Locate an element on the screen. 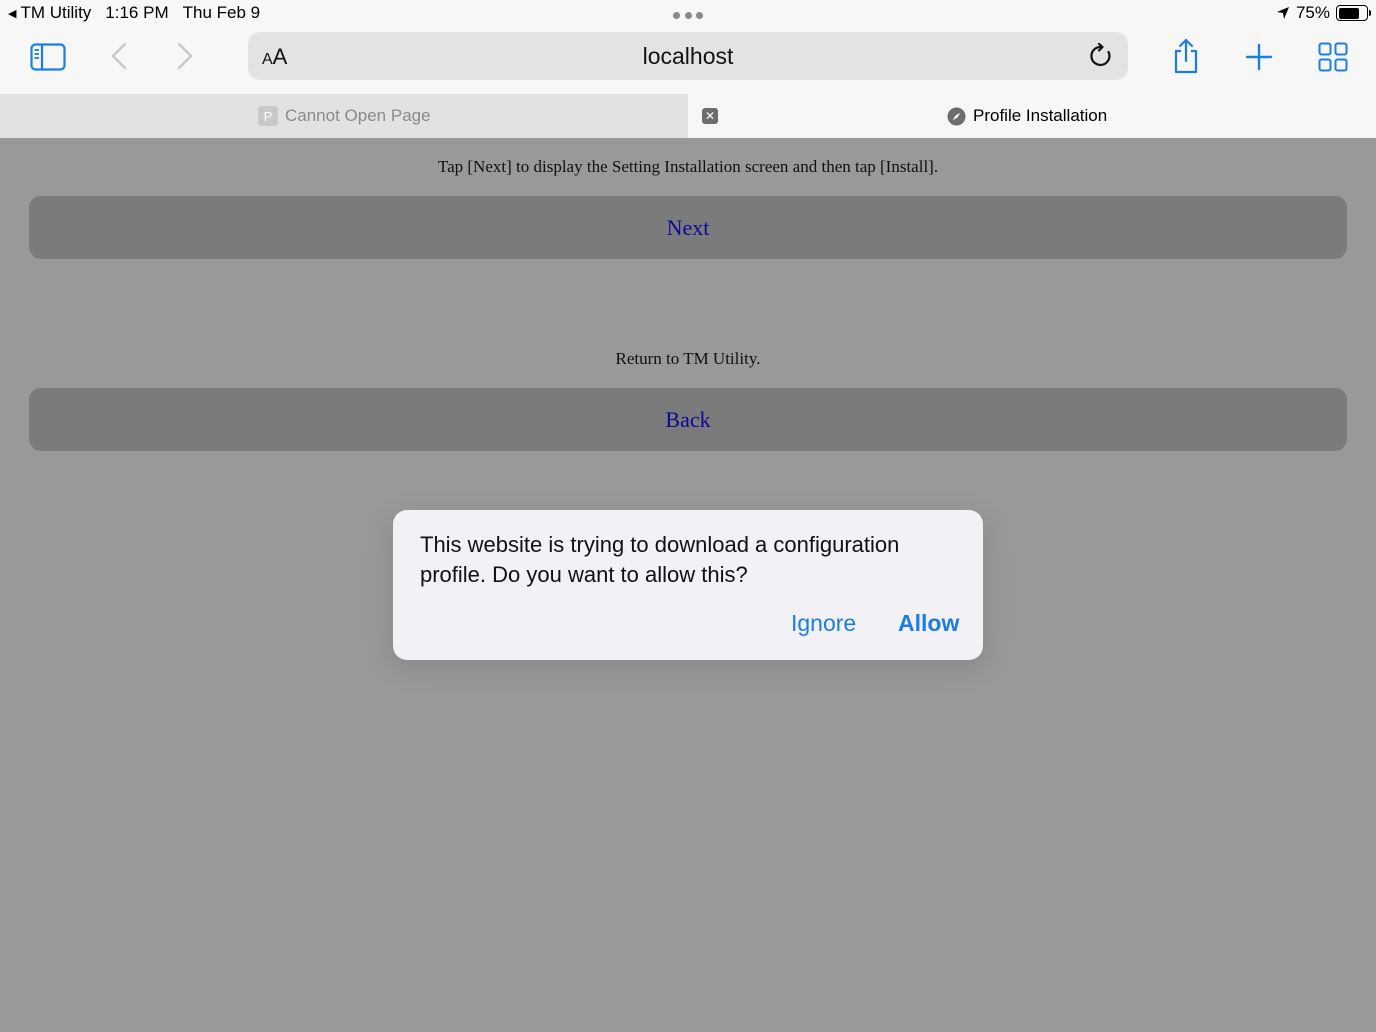  status-right: 75% is located at coordinates (1323, 13).